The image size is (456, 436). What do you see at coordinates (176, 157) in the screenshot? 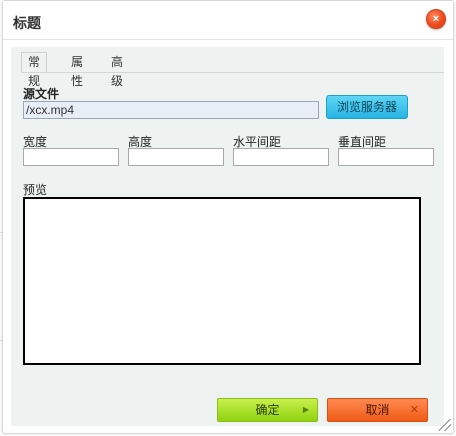
I see `height-input` at bounding box center [176, 157].